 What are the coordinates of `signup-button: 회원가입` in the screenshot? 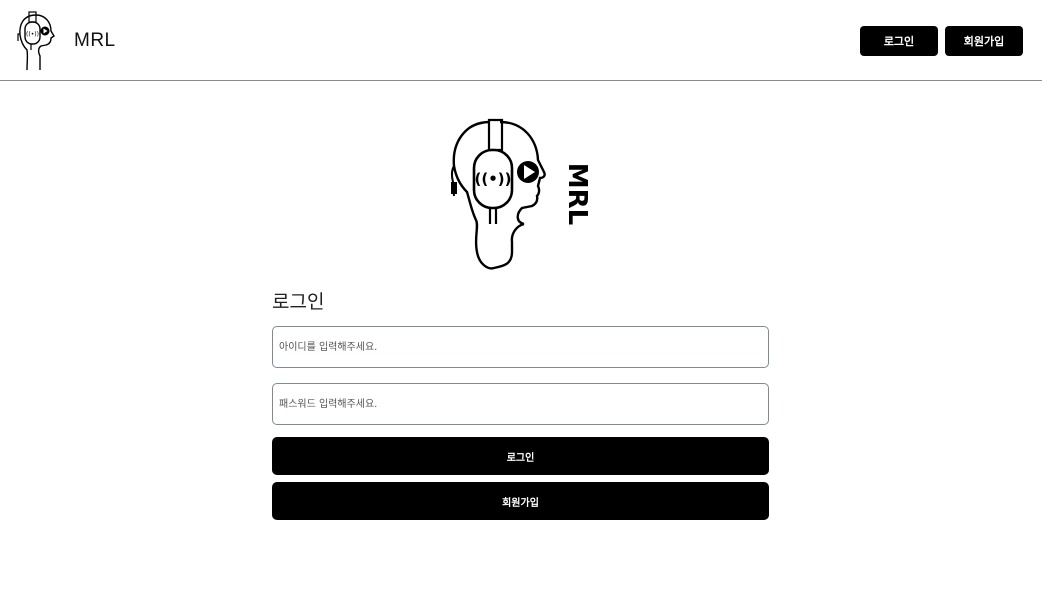 It's located at (520, 501).